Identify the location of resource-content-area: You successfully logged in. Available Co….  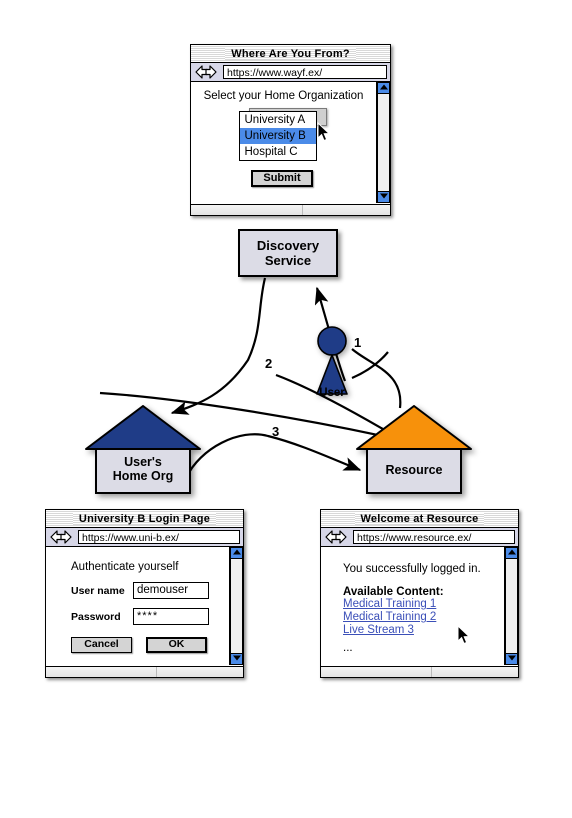
(419, 606).